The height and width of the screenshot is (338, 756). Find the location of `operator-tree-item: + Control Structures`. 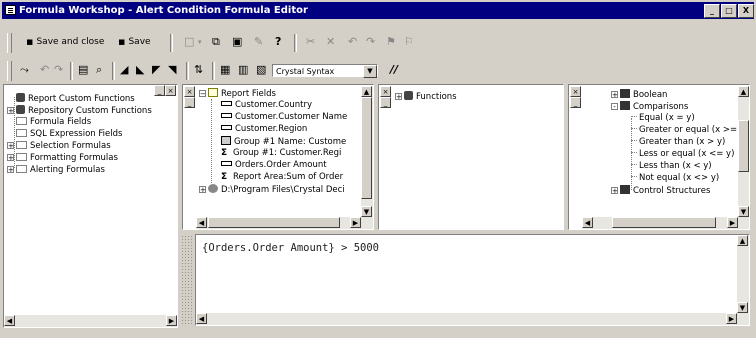

operator-tree-item: + Control Structures is located at coordinates (660, 190).